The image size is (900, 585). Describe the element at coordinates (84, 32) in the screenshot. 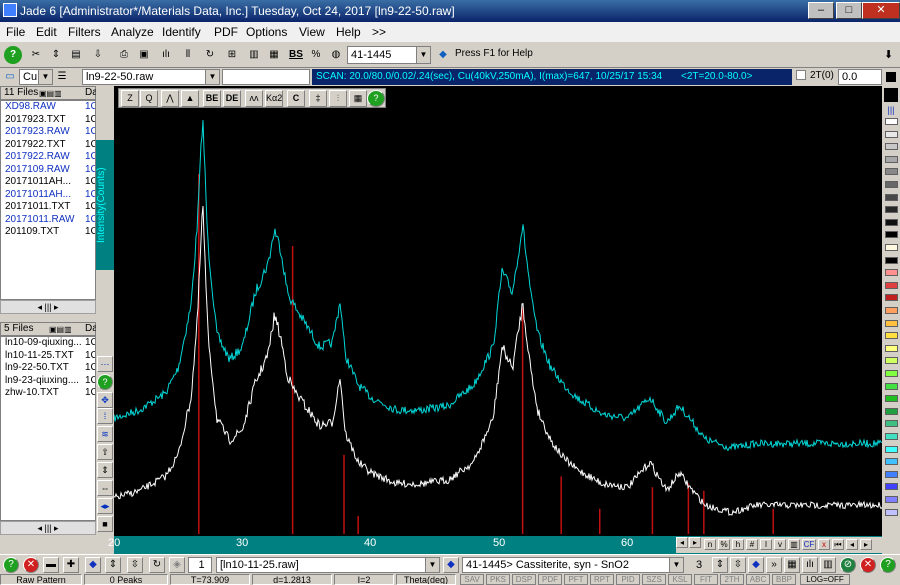

I see `menu-filters: Filters` at that location.